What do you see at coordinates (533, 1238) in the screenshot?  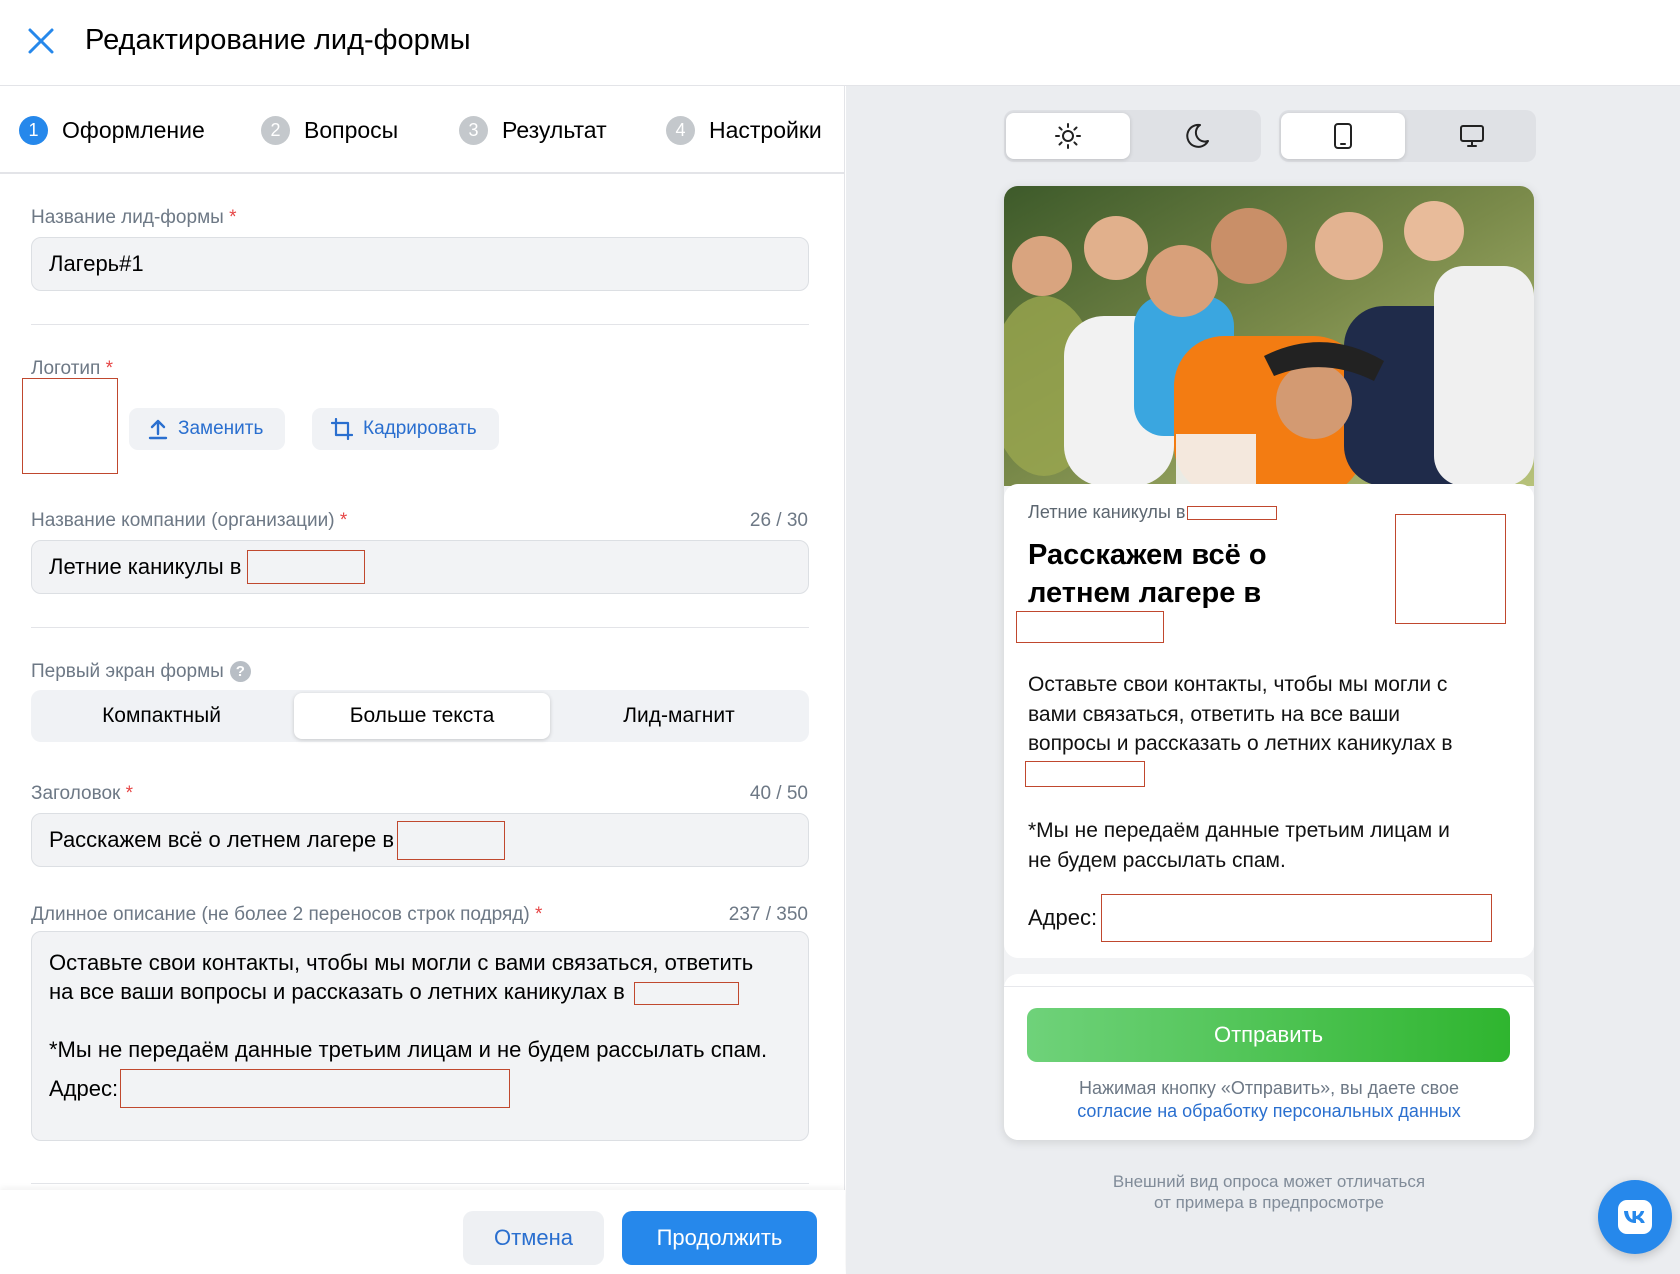 I see `cancel-button: Отмена` at bounding box center [533, 1238].